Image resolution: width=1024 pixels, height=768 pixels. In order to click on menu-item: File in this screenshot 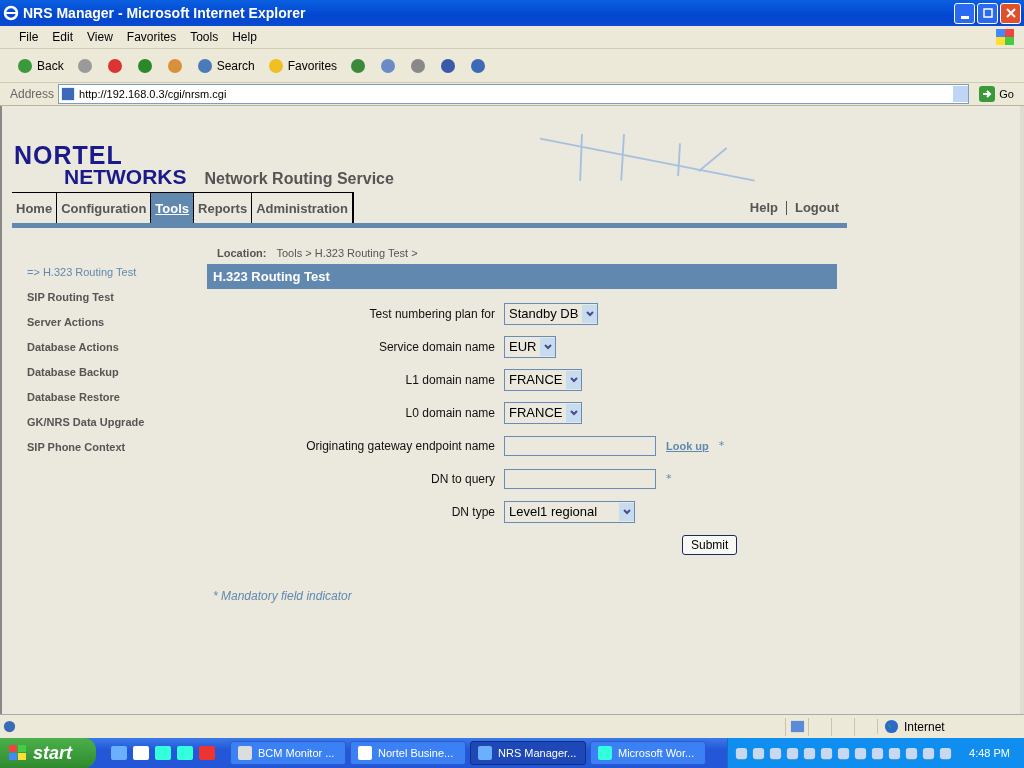, I will do `click(29, 37)`.